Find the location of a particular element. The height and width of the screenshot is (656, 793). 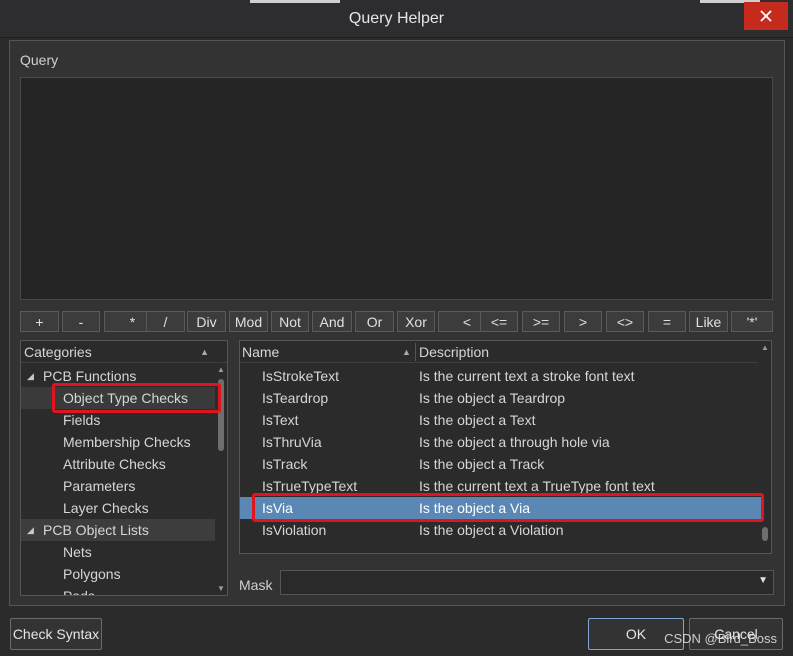

op-plus-button: + is located at coordinates (39, 321).